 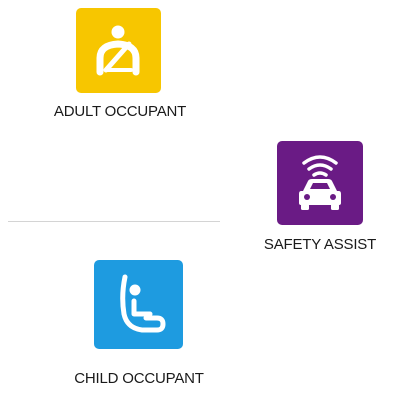 I want to click on safety-assist-tile, so click(x=320, y=183).